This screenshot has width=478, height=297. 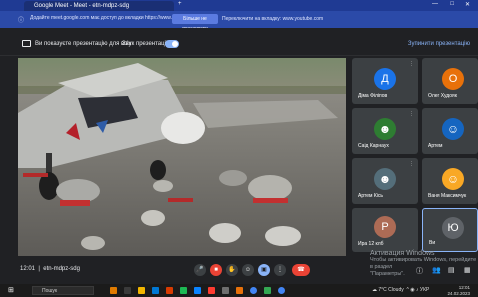 I want to click on share-audio-label: Звук презентації, so click(x=145, y=44).